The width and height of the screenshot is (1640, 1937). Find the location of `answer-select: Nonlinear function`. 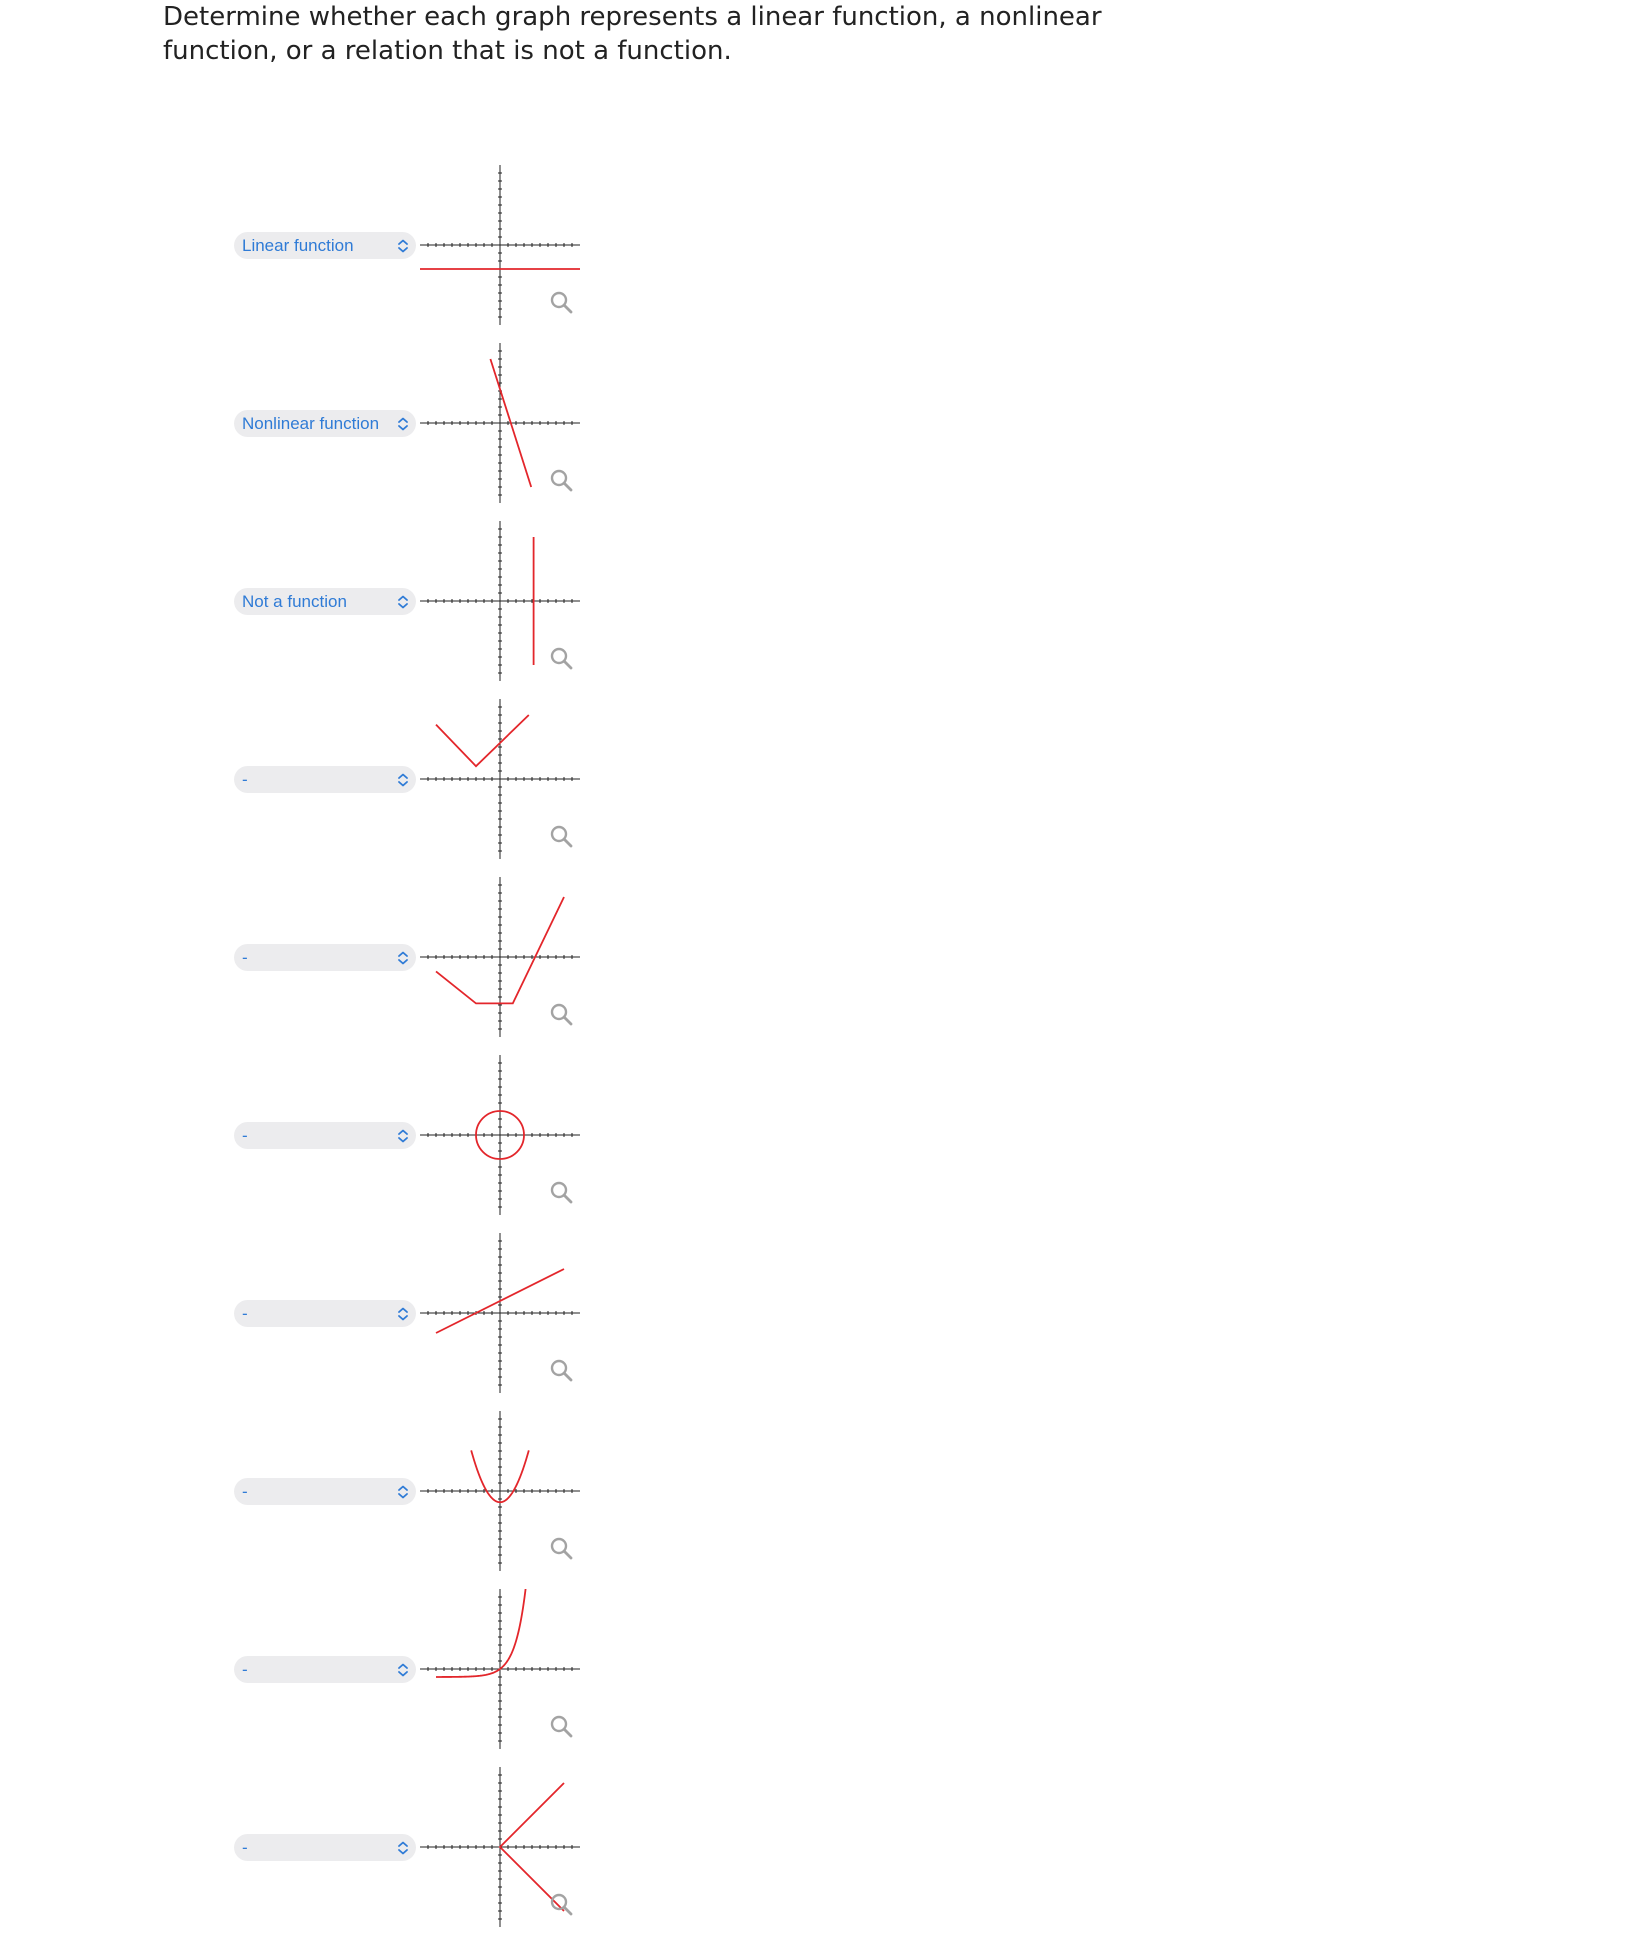

answer-select: Nonlinear function is located at coordinates (325, 423).